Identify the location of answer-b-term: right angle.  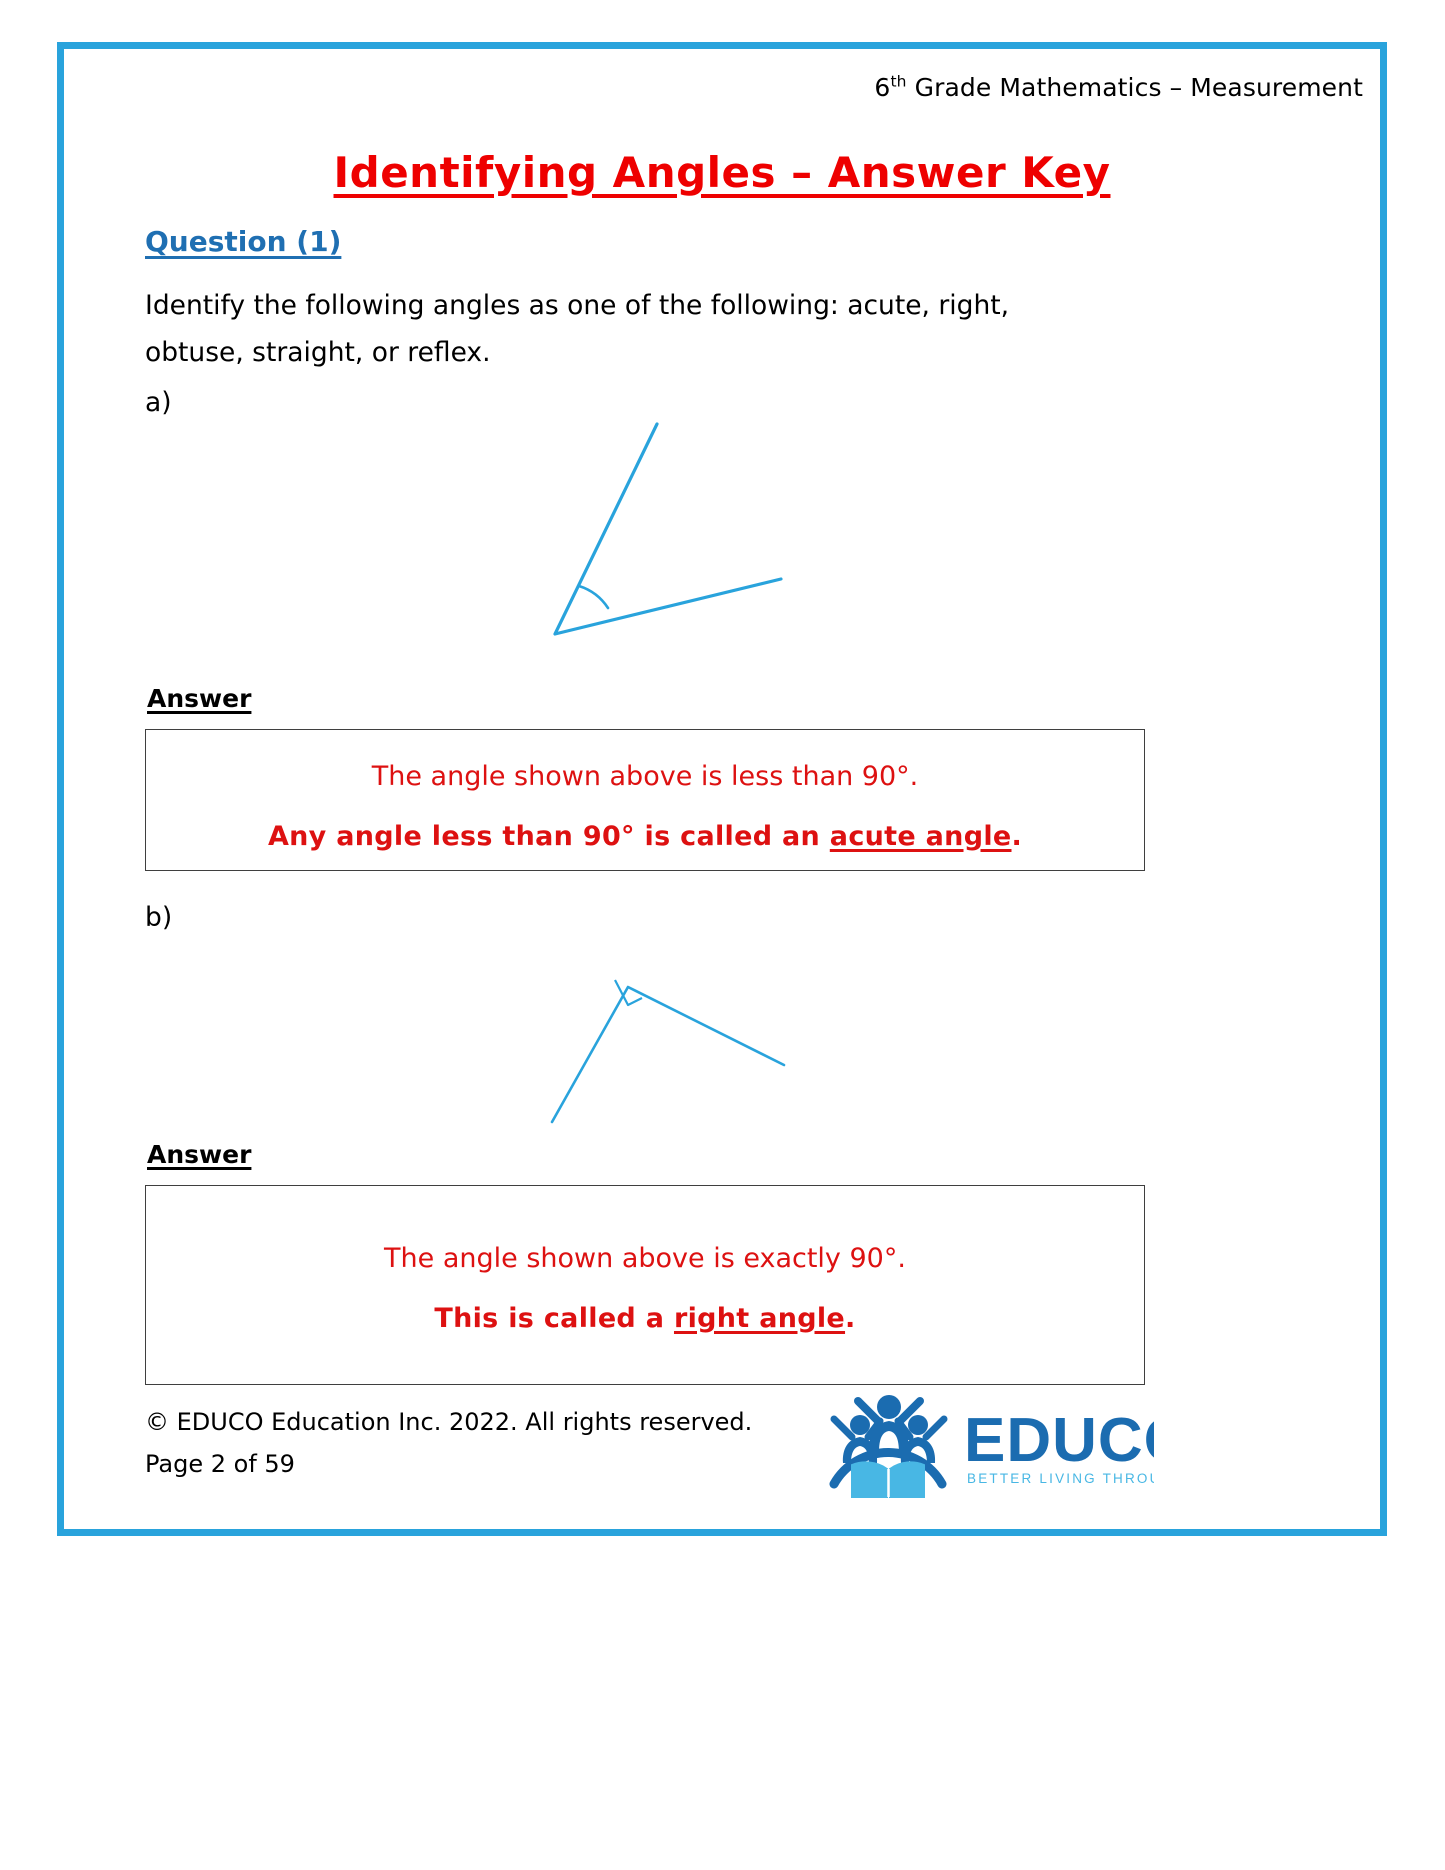
(759, 1318).